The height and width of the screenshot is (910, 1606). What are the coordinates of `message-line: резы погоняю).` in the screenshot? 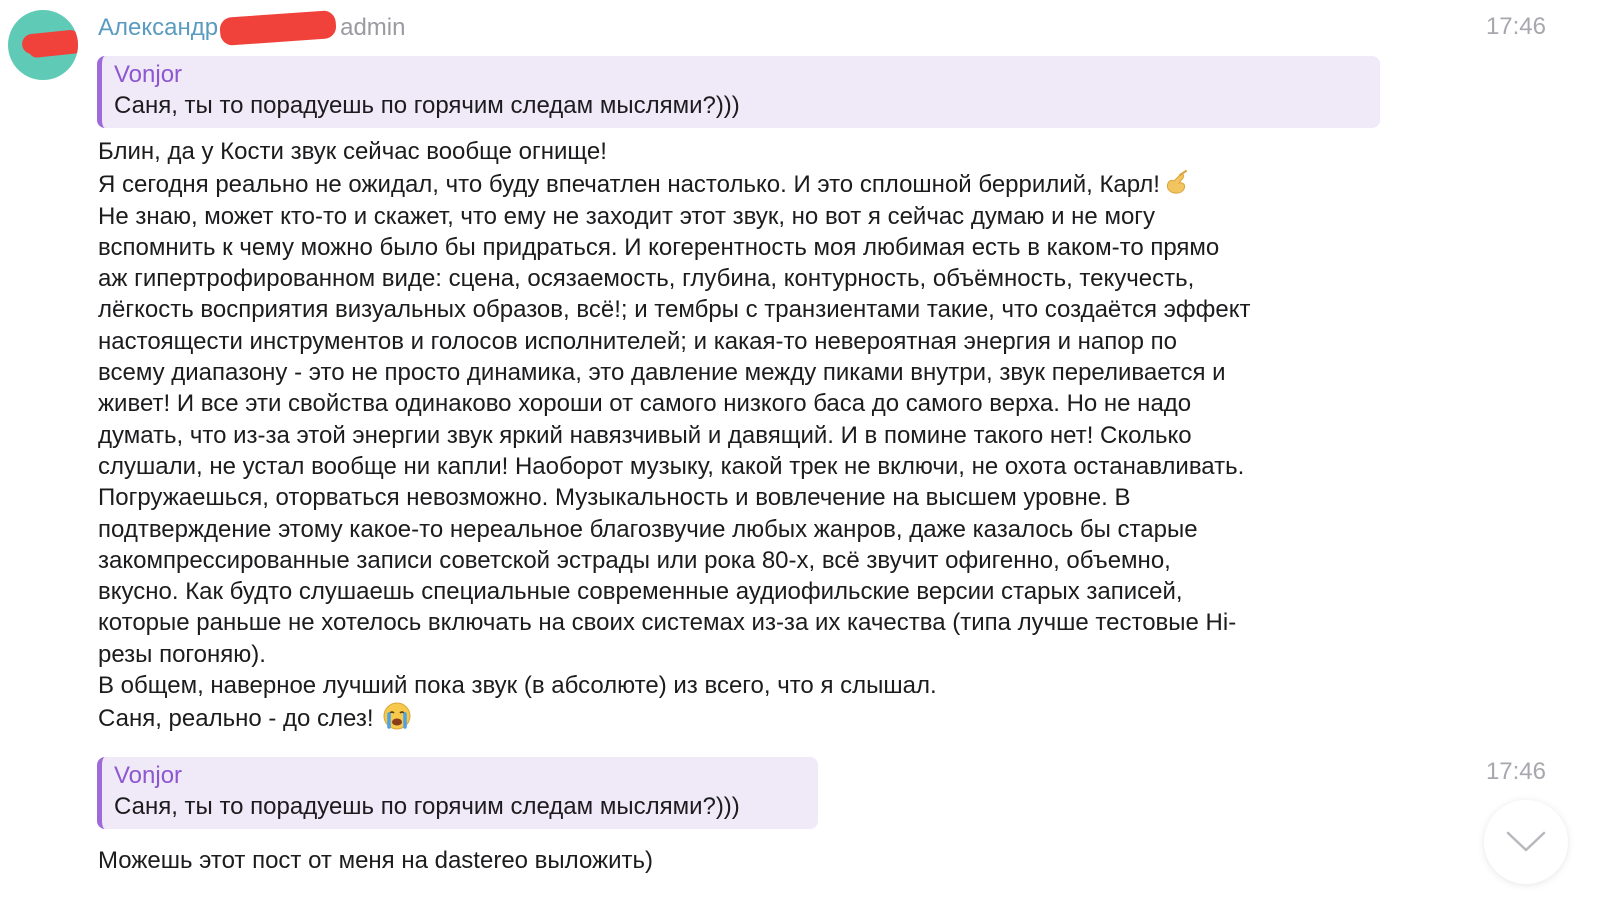 It's located at (182, 654).